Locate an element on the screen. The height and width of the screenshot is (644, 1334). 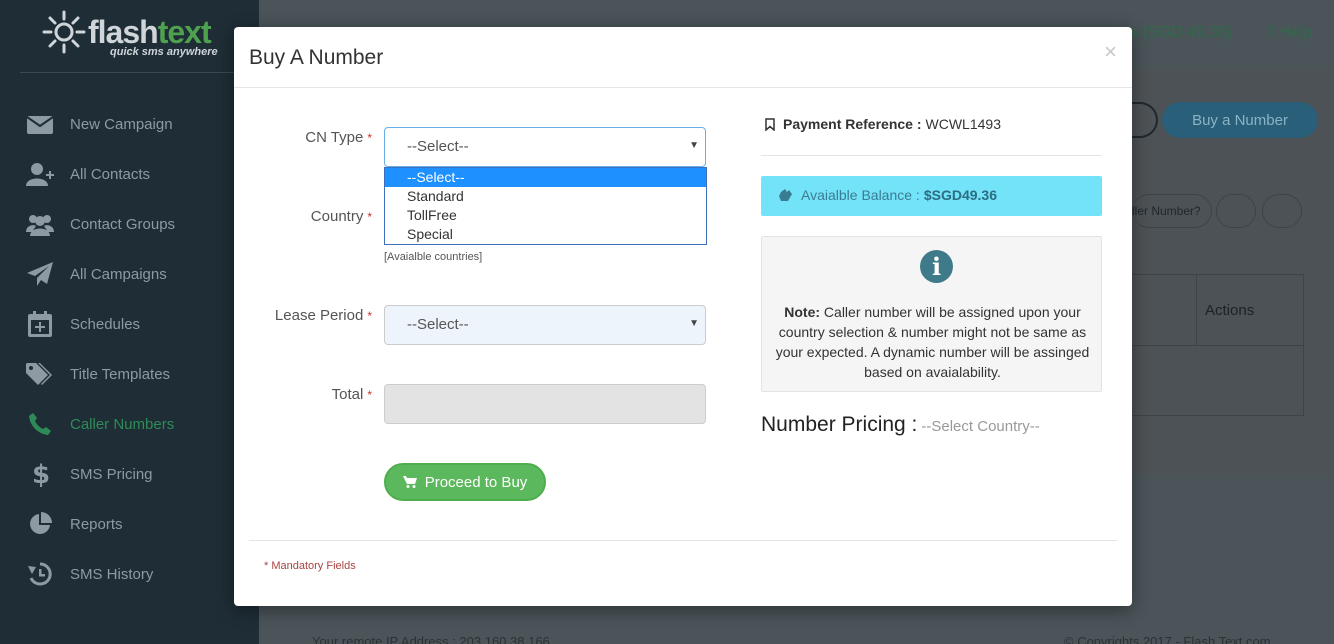
print-button is located at coordinates (1282, 211).